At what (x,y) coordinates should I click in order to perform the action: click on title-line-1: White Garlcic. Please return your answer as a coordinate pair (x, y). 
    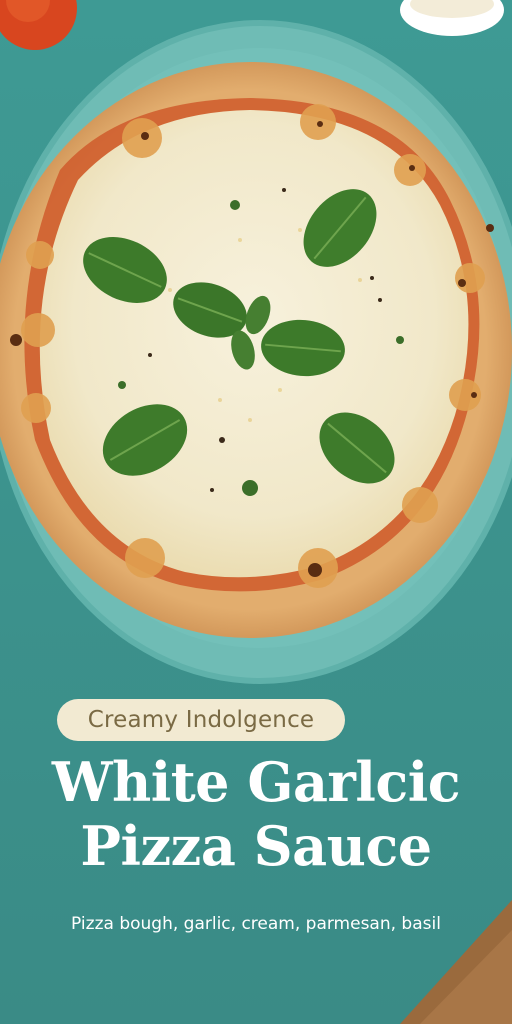
    Looking at the image, I should click on (256, 782).